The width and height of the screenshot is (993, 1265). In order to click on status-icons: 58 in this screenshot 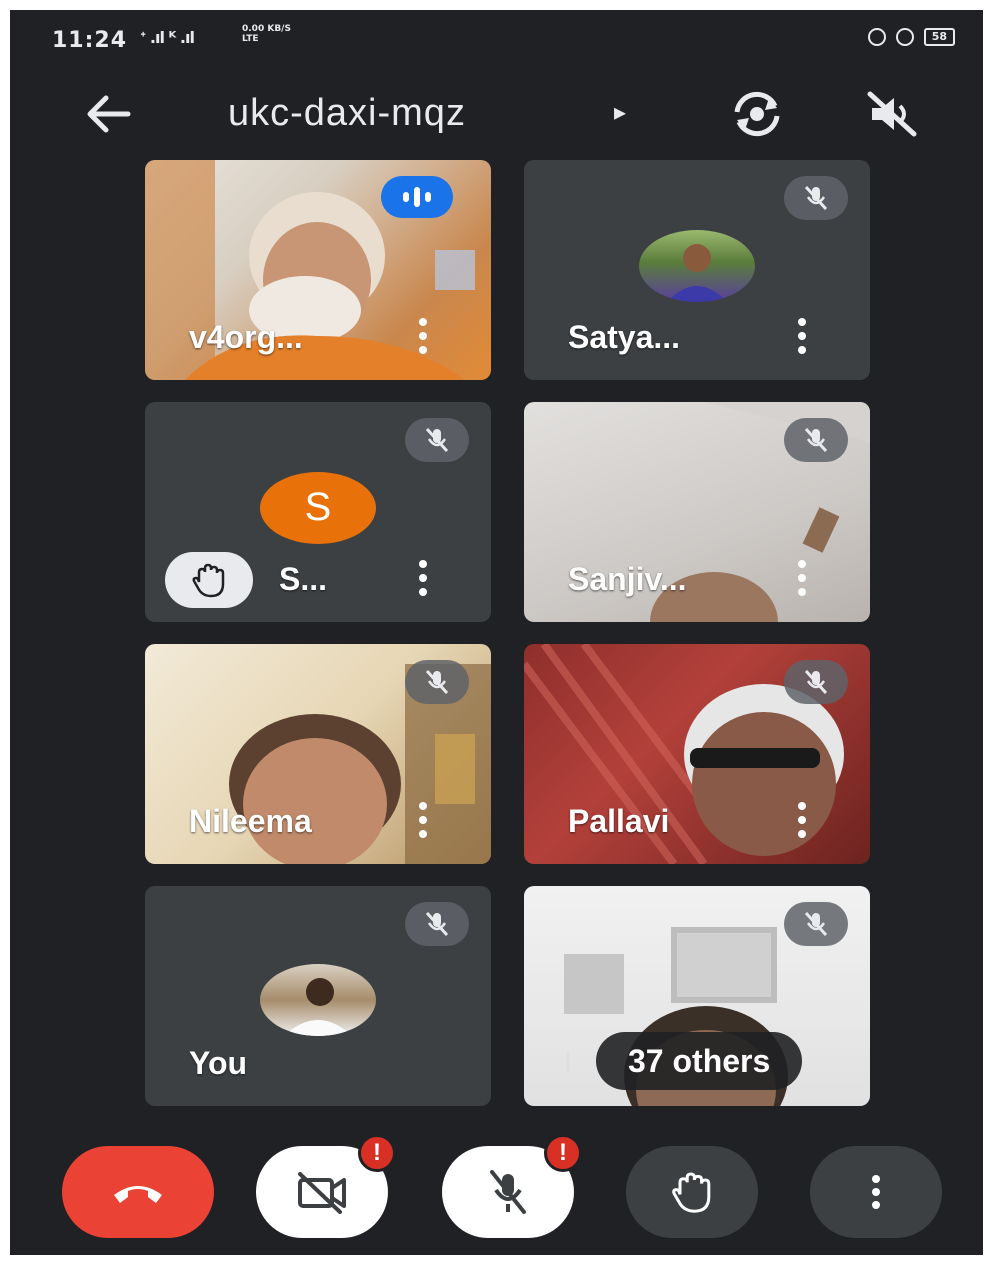, I will do `click(911, 37)`.